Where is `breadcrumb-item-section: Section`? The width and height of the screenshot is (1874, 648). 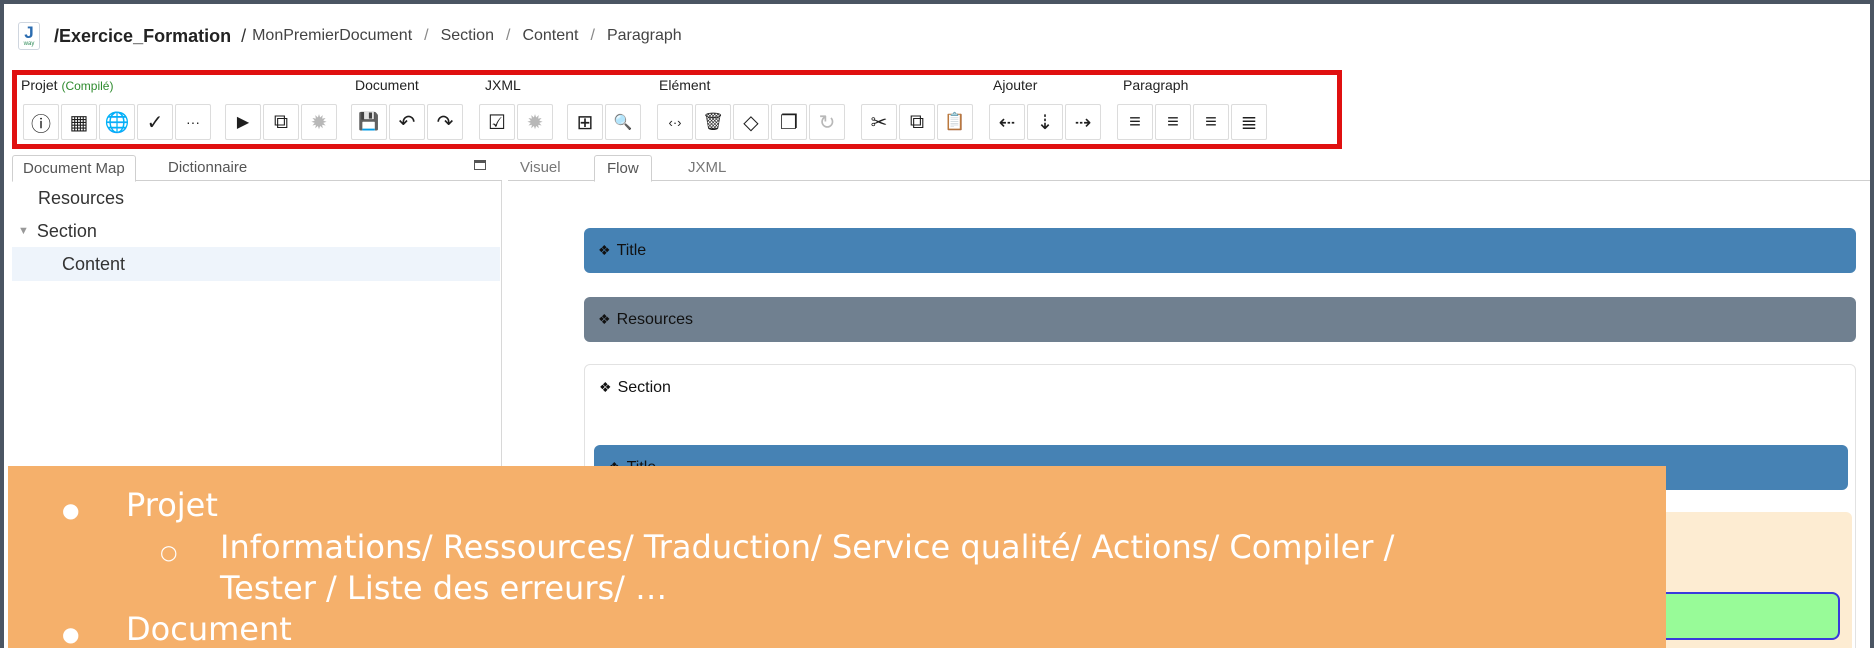
breadcrumb-item-section: Section is located at coordinates (467, 36).